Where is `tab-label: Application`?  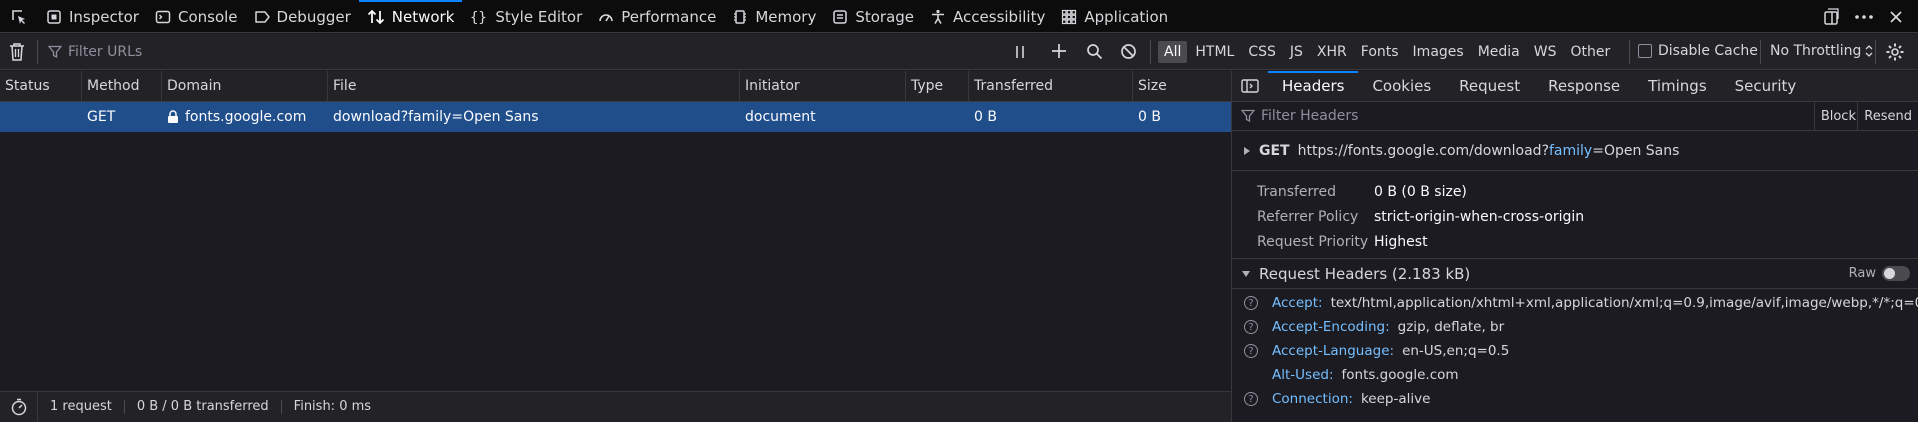 tab-label: Application is located at coordinates (1126, 16).